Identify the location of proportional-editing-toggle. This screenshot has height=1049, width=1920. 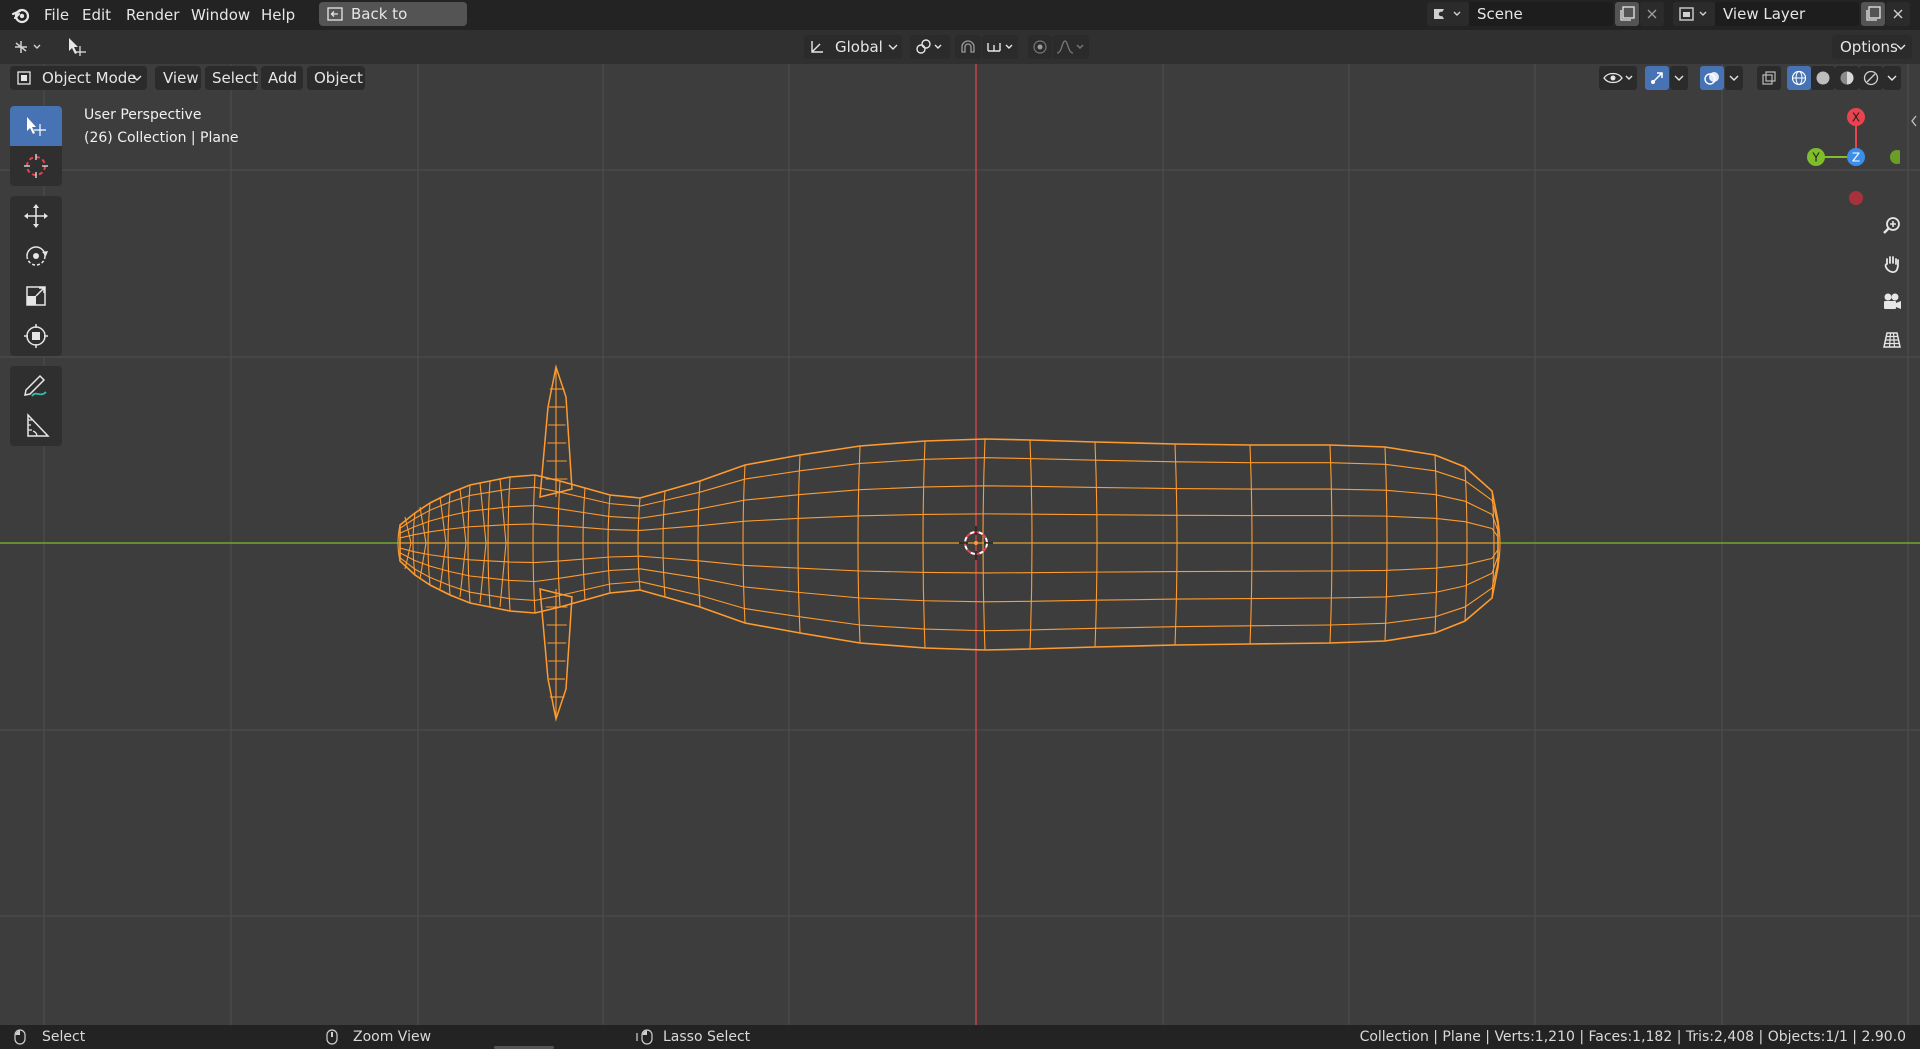
(1040, 47).